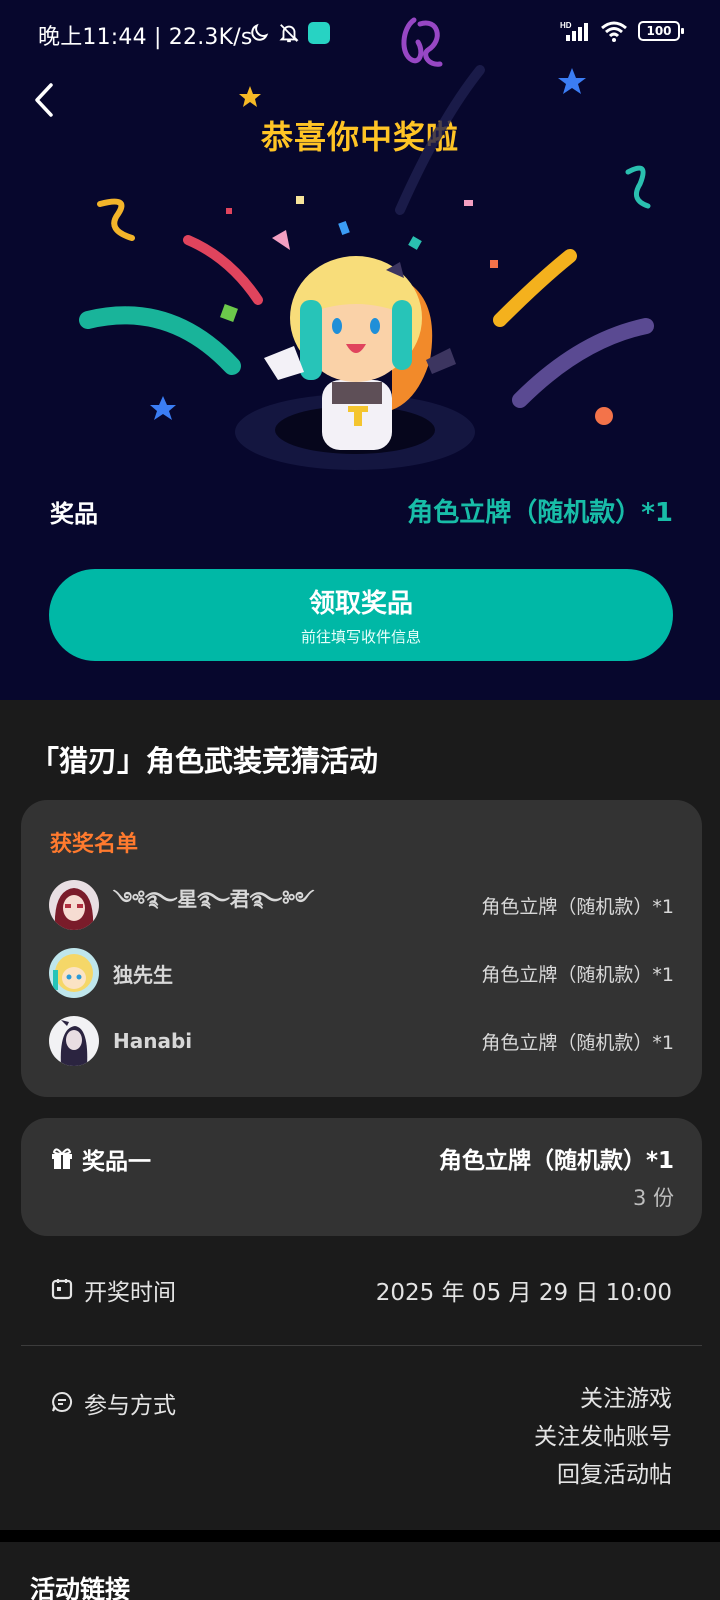  Describe the element at coordinates (360, 1536) in the screenshot. I see `section-gap` at that location.